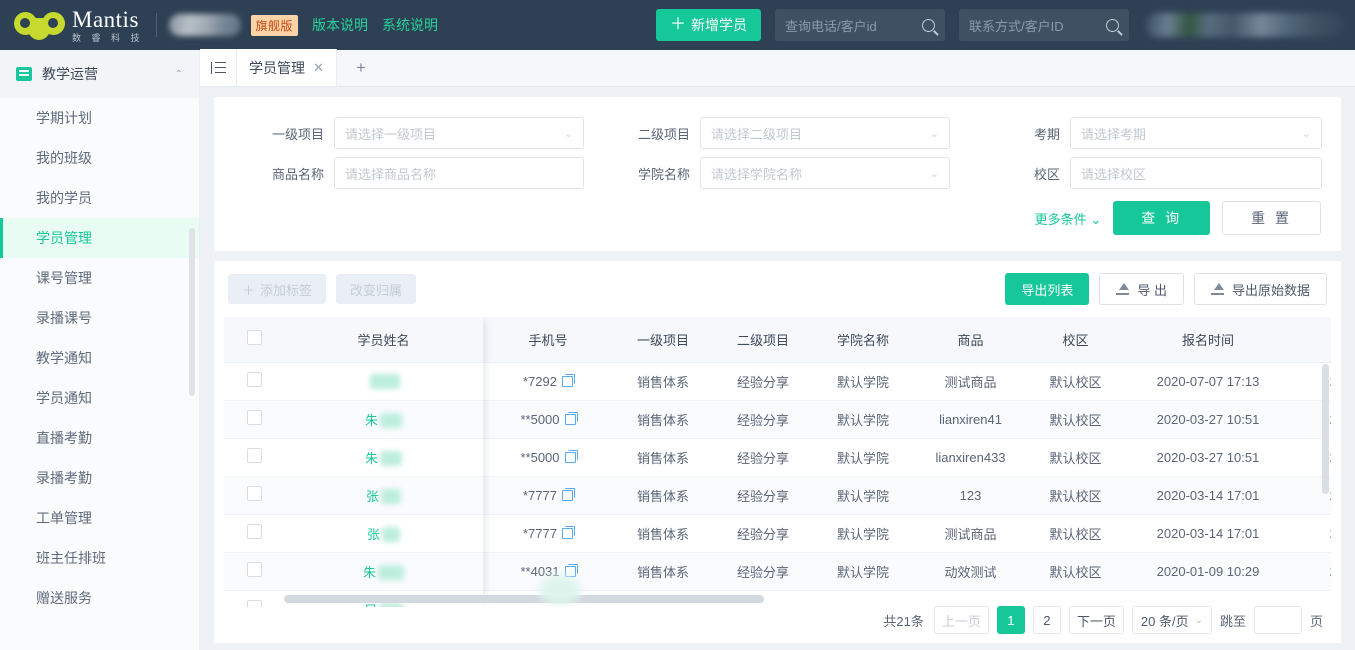 This screenshot has height=650, width=1355. Describe the element at coordinates (1196, 173) in the screenshot. I see `filter-campus-input: 请选择校区` at that location.